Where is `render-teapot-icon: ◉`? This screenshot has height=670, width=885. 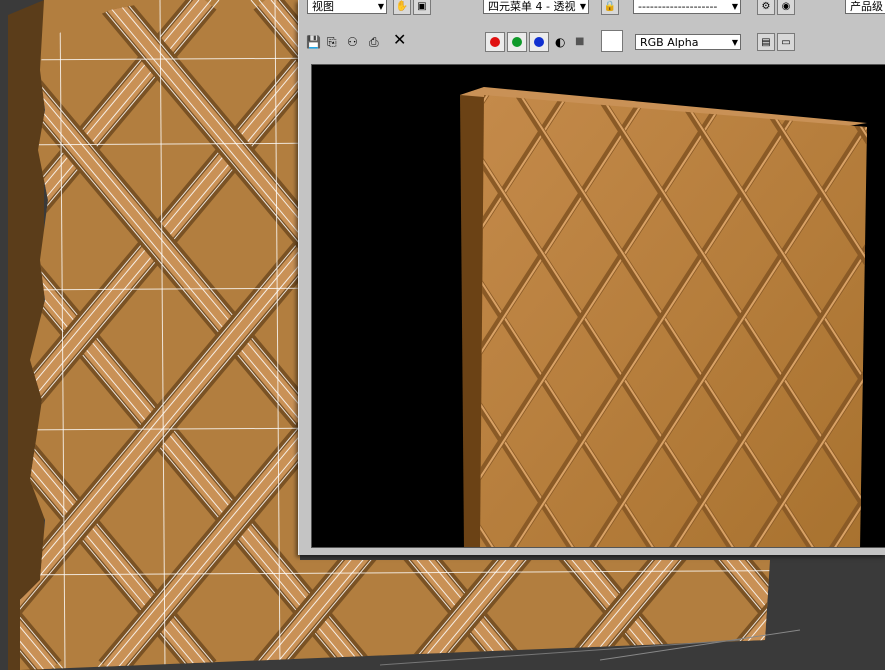
render-teapot-icon: ◉ is located at coordinates (786, 7).